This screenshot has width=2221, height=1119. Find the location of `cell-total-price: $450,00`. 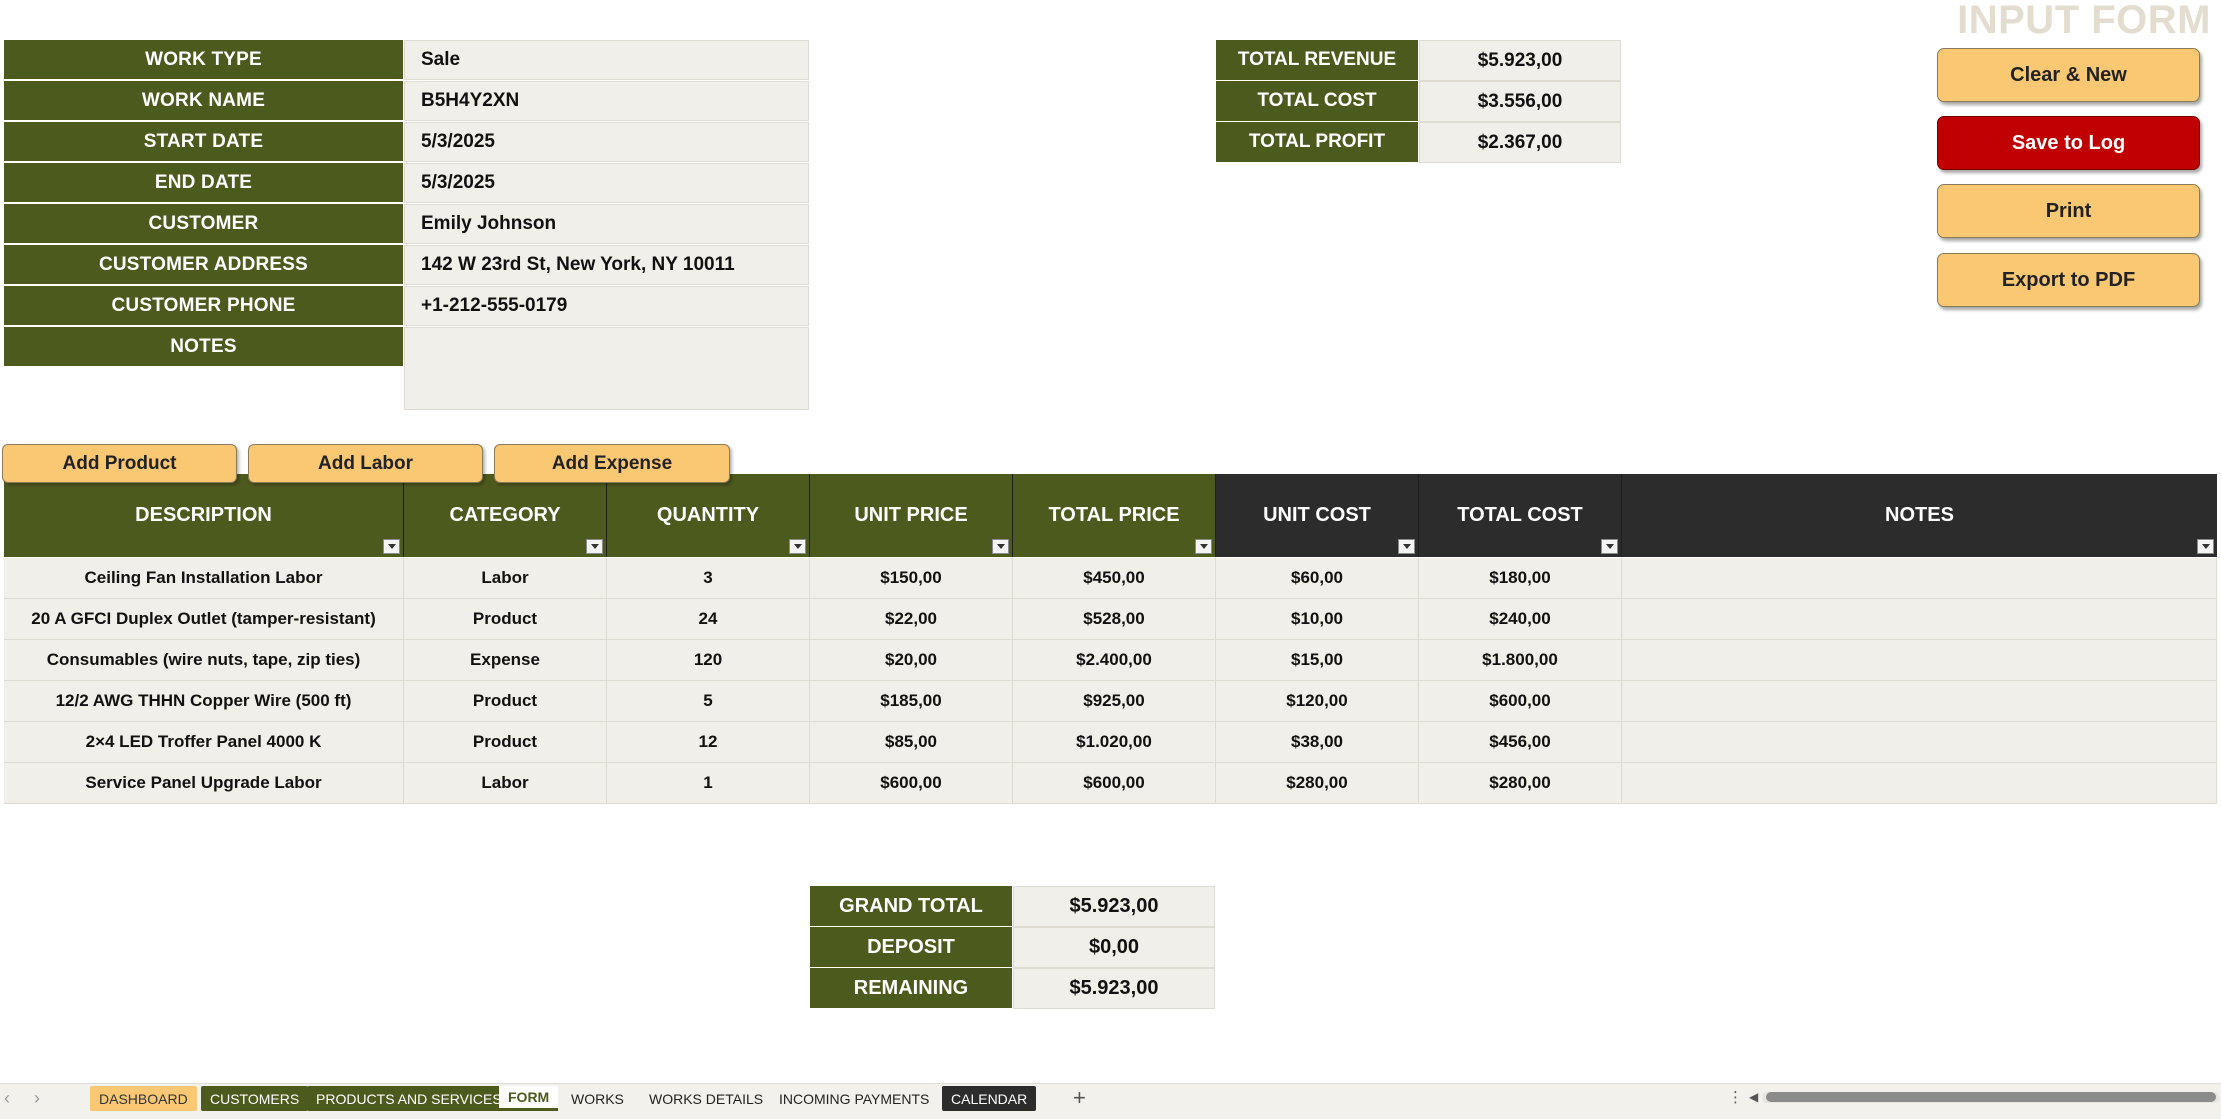

cell-total-price: $450,00 is located at coordinates (1114, 578).